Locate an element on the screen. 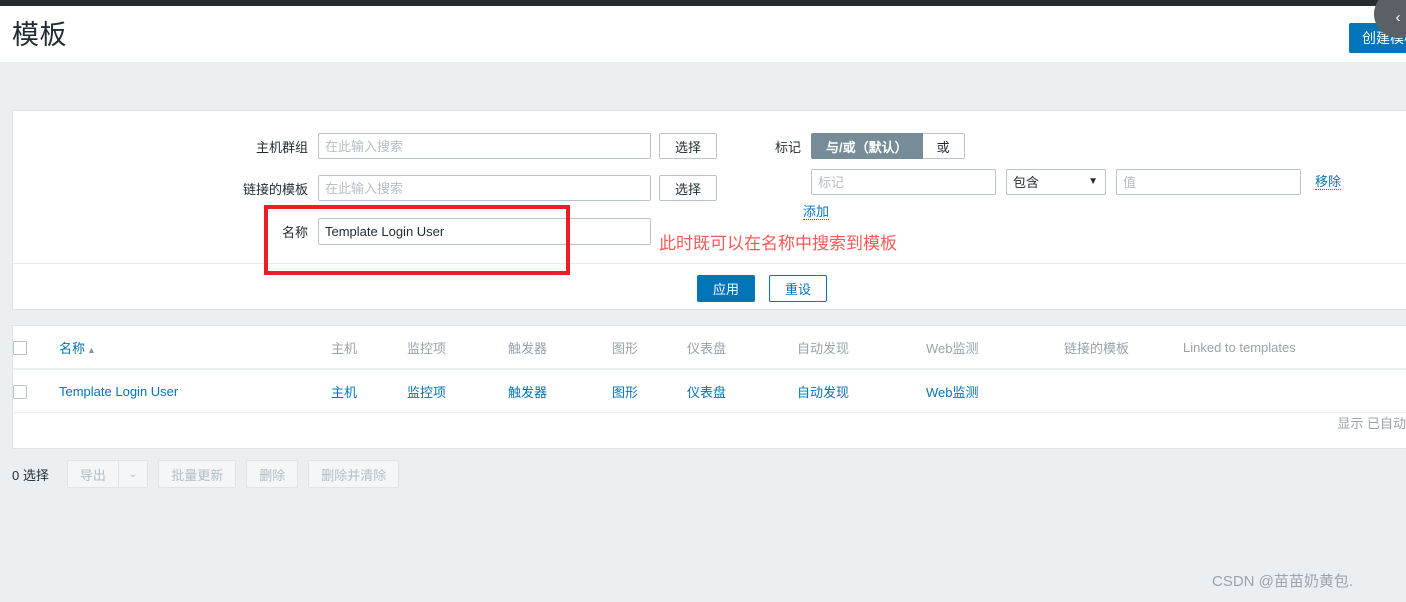 The width and height of the screenshot is (1406, 602). filter-row-linked-template: 链接的模板 选择 is located at coordinates (468, 188).